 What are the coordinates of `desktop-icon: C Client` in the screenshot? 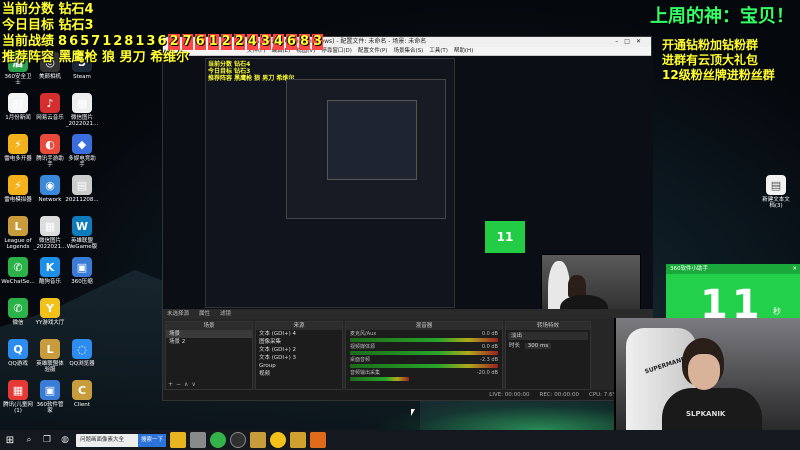 It's located at (82, 400).